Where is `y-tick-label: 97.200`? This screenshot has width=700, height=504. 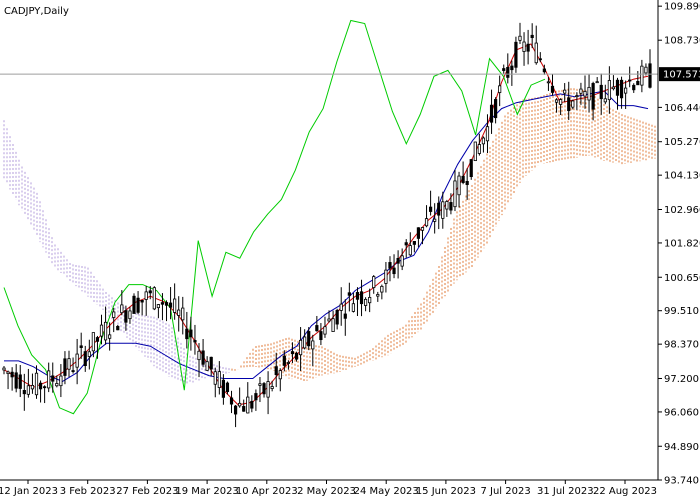 y-tick-label: 97.200 is located at coordinates (681, 379).